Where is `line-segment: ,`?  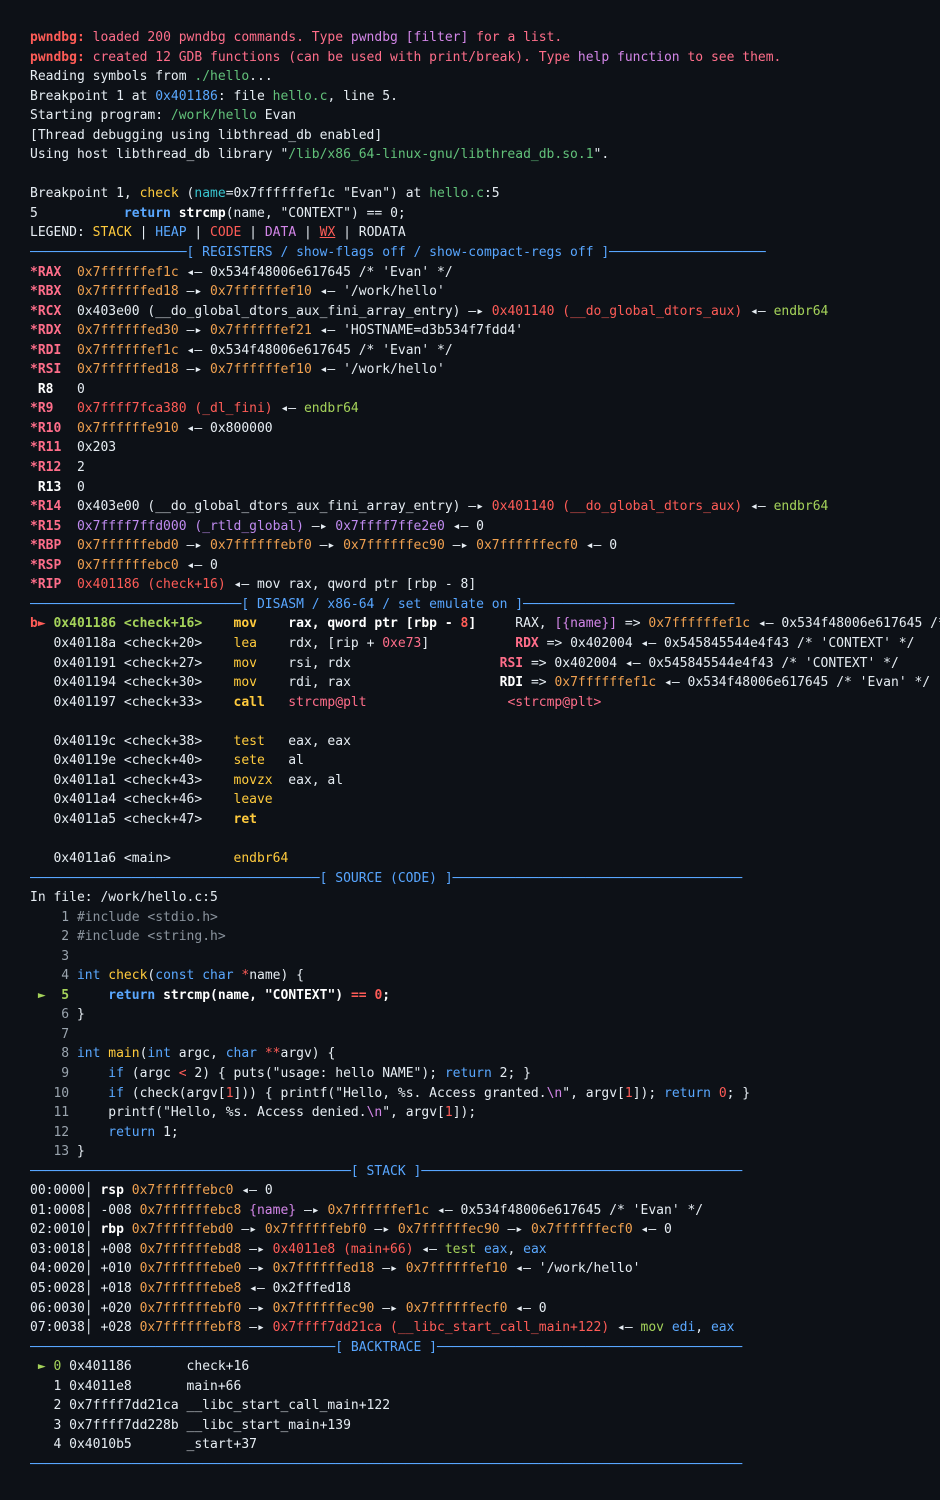
line-segment: , is located at coordinates (515, 1249).